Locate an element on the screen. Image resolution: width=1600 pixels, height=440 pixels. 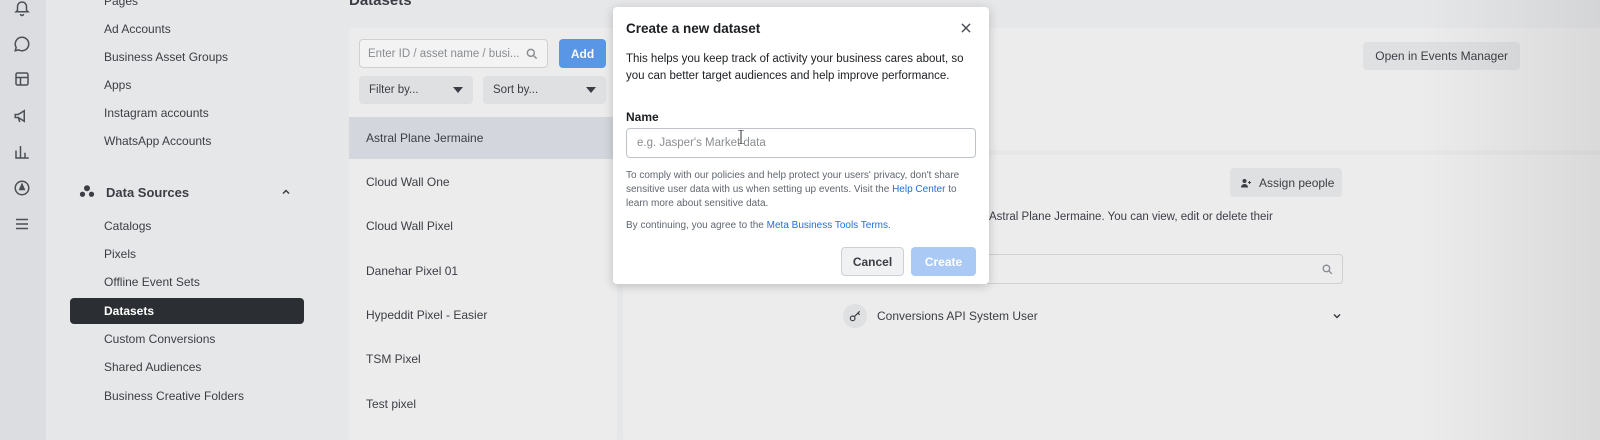
dataset-name-input is located at coordinates (801, 143).